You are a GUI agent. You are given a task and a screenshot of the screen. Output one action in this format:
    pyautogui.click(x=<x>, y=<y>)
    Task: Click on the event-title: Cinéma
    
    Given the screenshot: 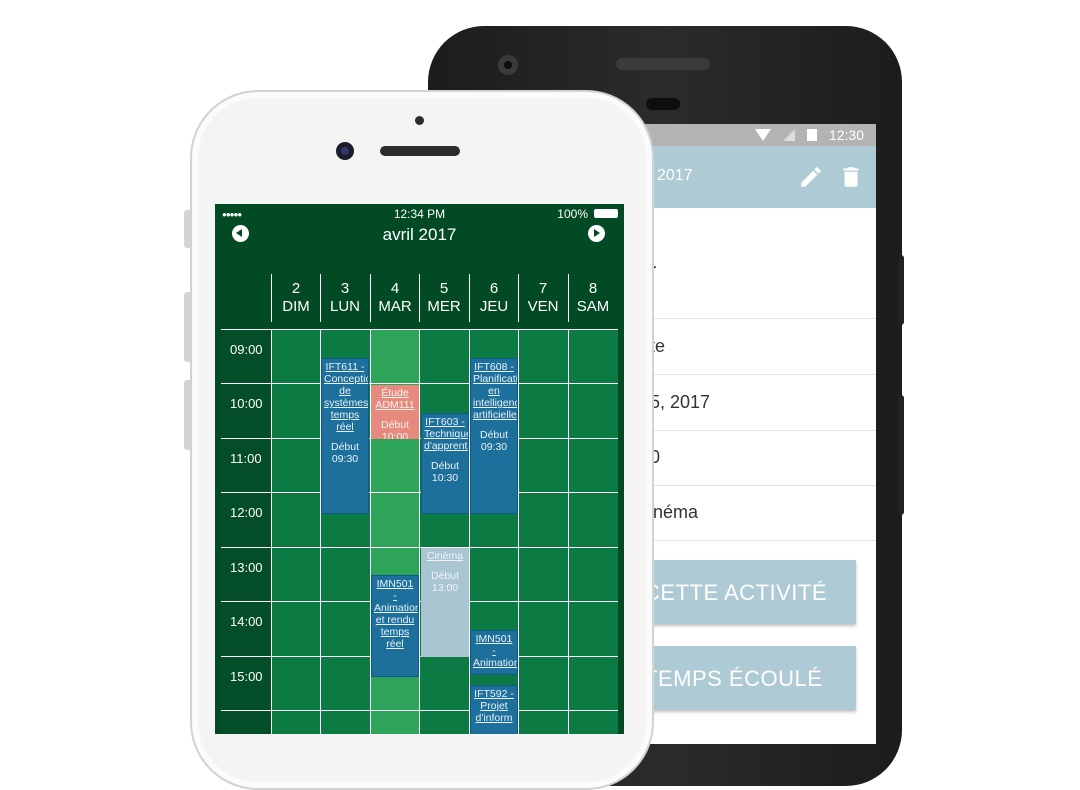 What is the action you would take?
    pyautogui.click(x=445, y=556)
    